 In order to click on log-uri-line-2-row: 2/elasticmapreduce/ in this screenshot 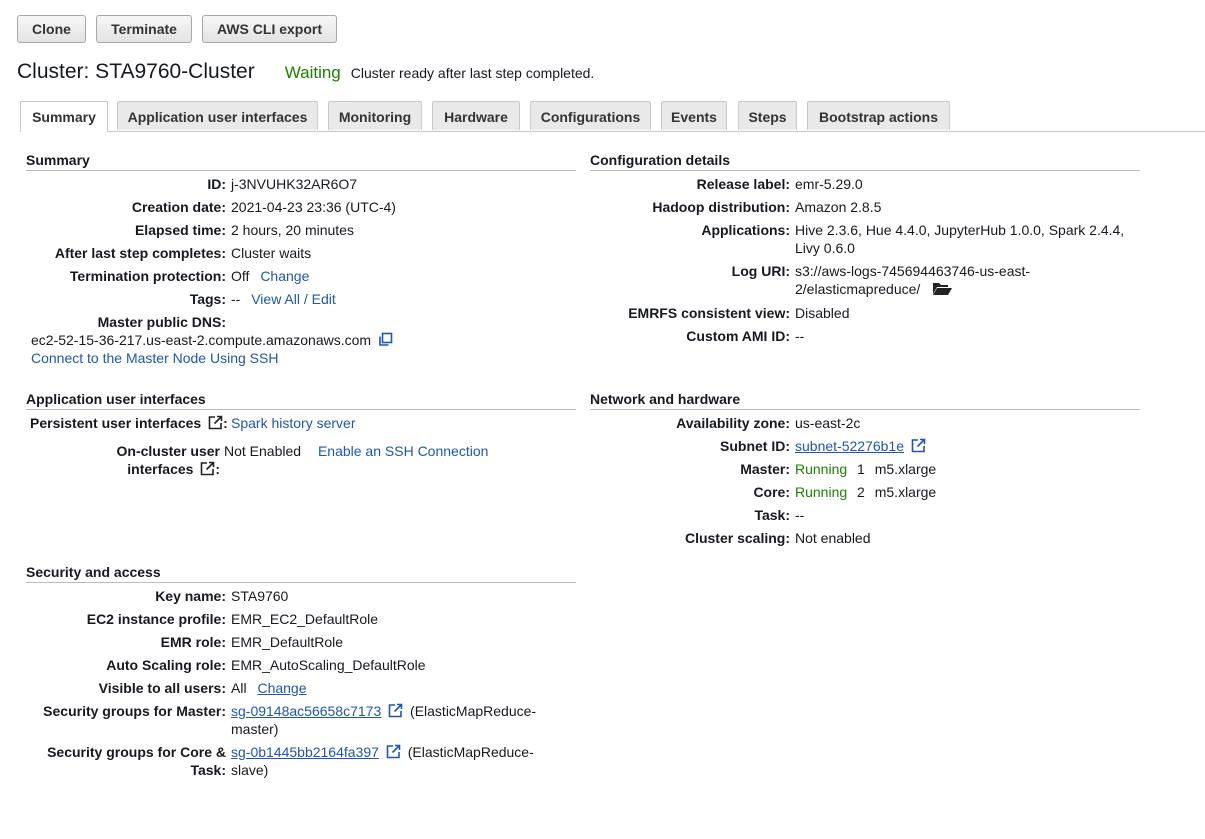, I will do `click(874, 290)`.